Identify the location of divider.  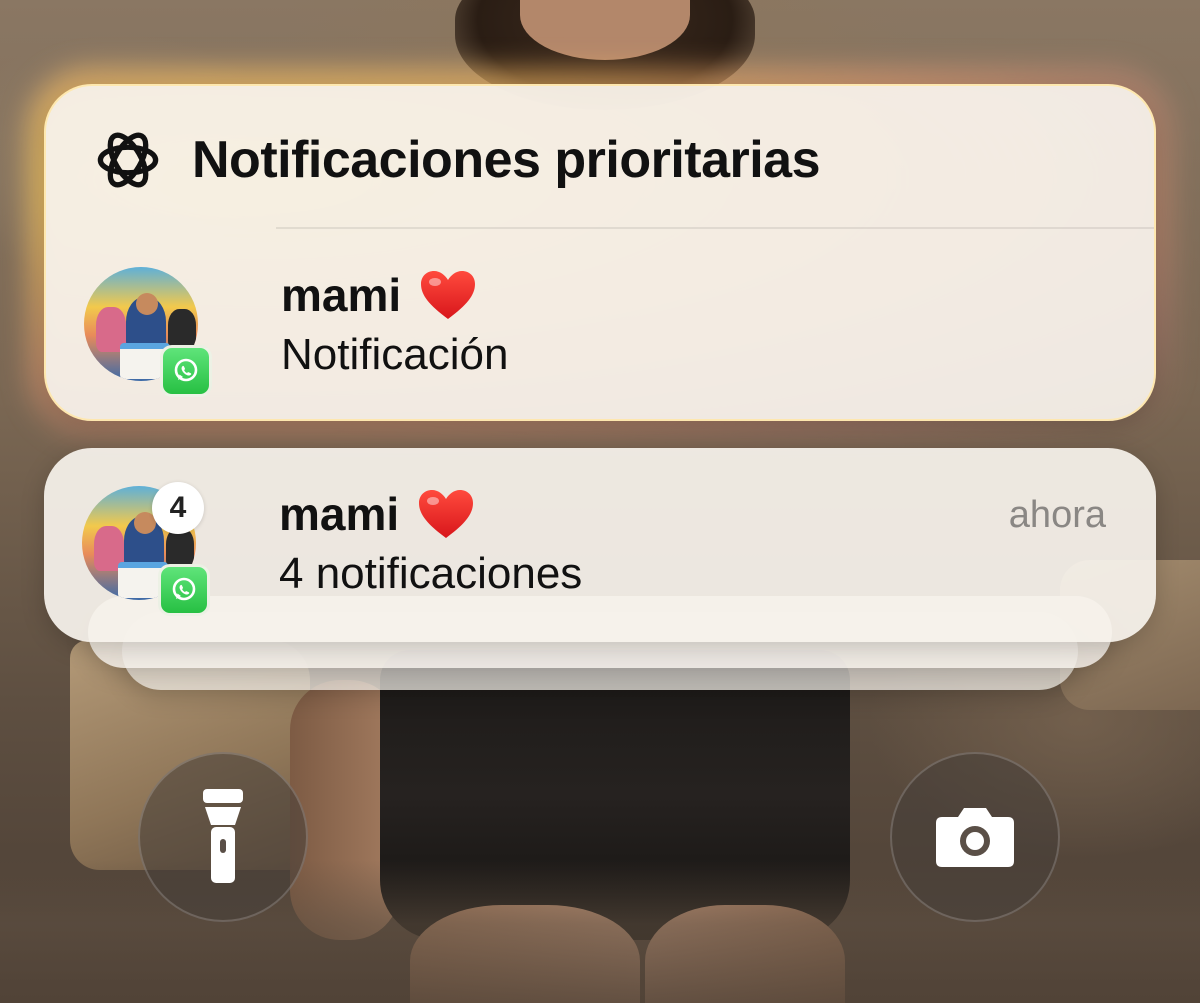
(715, 228).